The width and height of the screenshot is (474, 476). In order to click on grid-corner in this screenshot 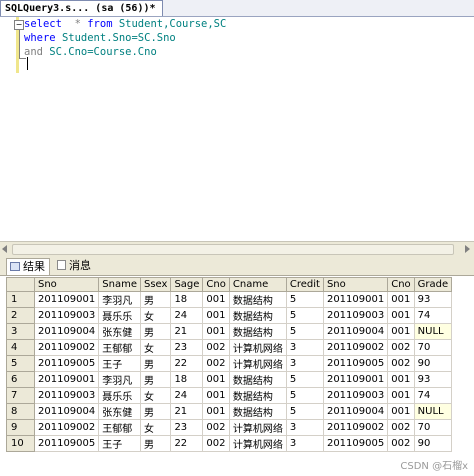, I will do `click(20, 284)`.